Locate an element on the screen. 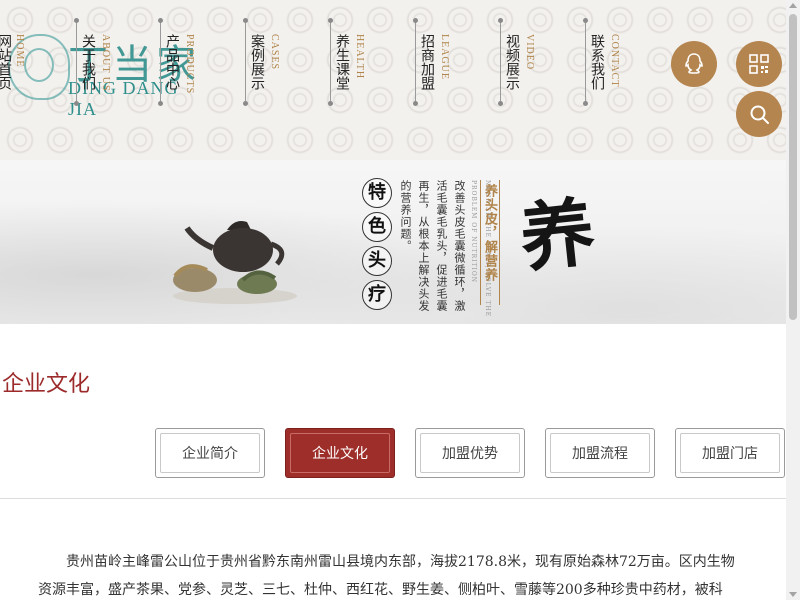  nav-label-cn: 视频展示 is located at coordinates (512, 62).